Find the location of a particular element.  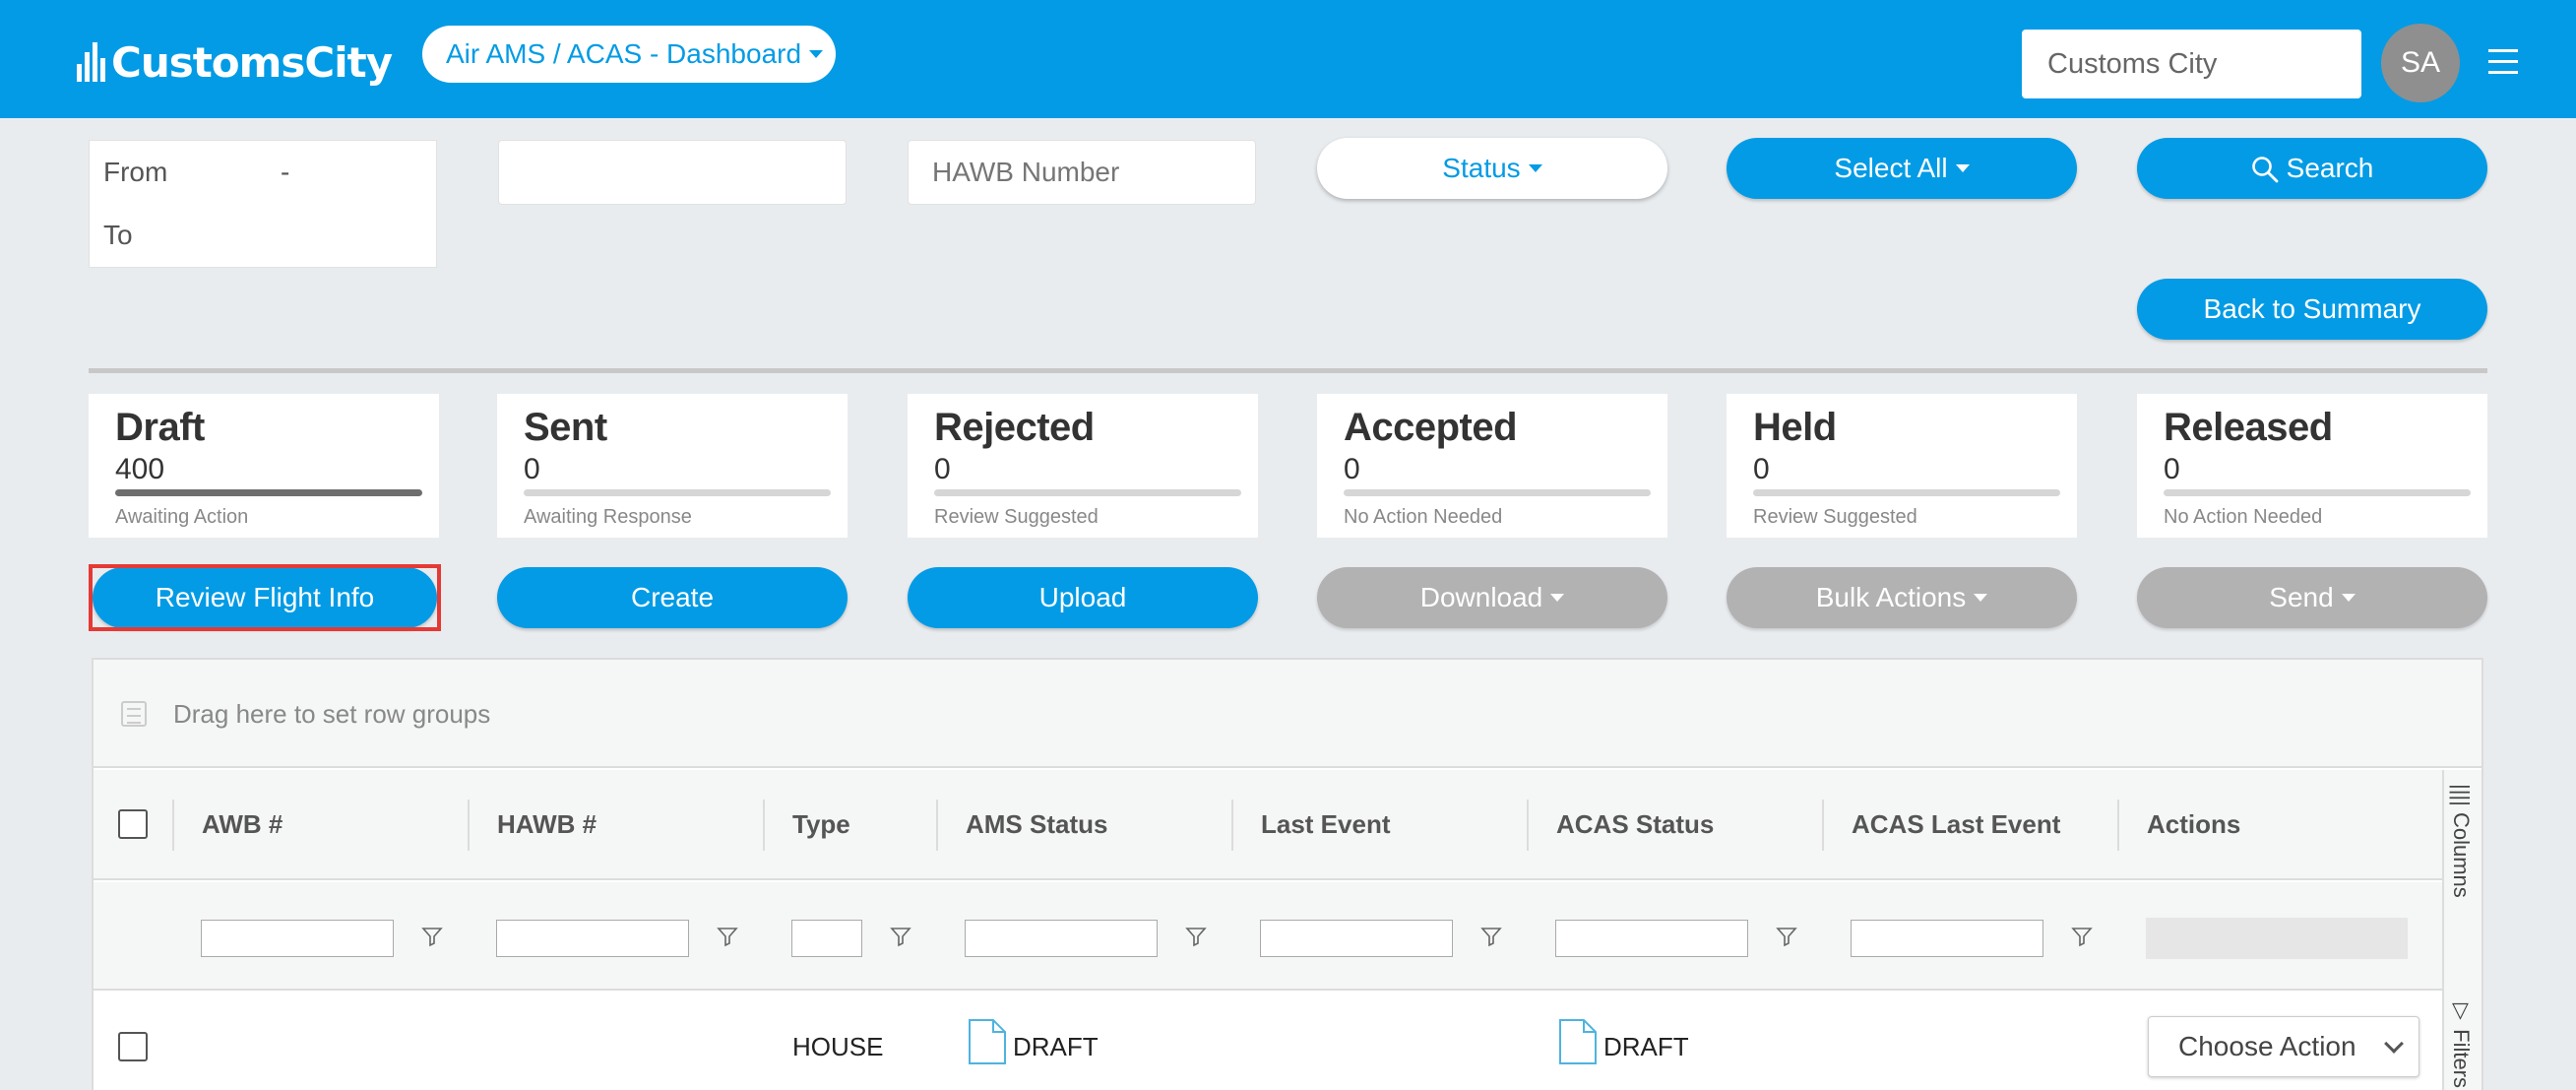

search-button: Search is located at coordinates (2312, 168).